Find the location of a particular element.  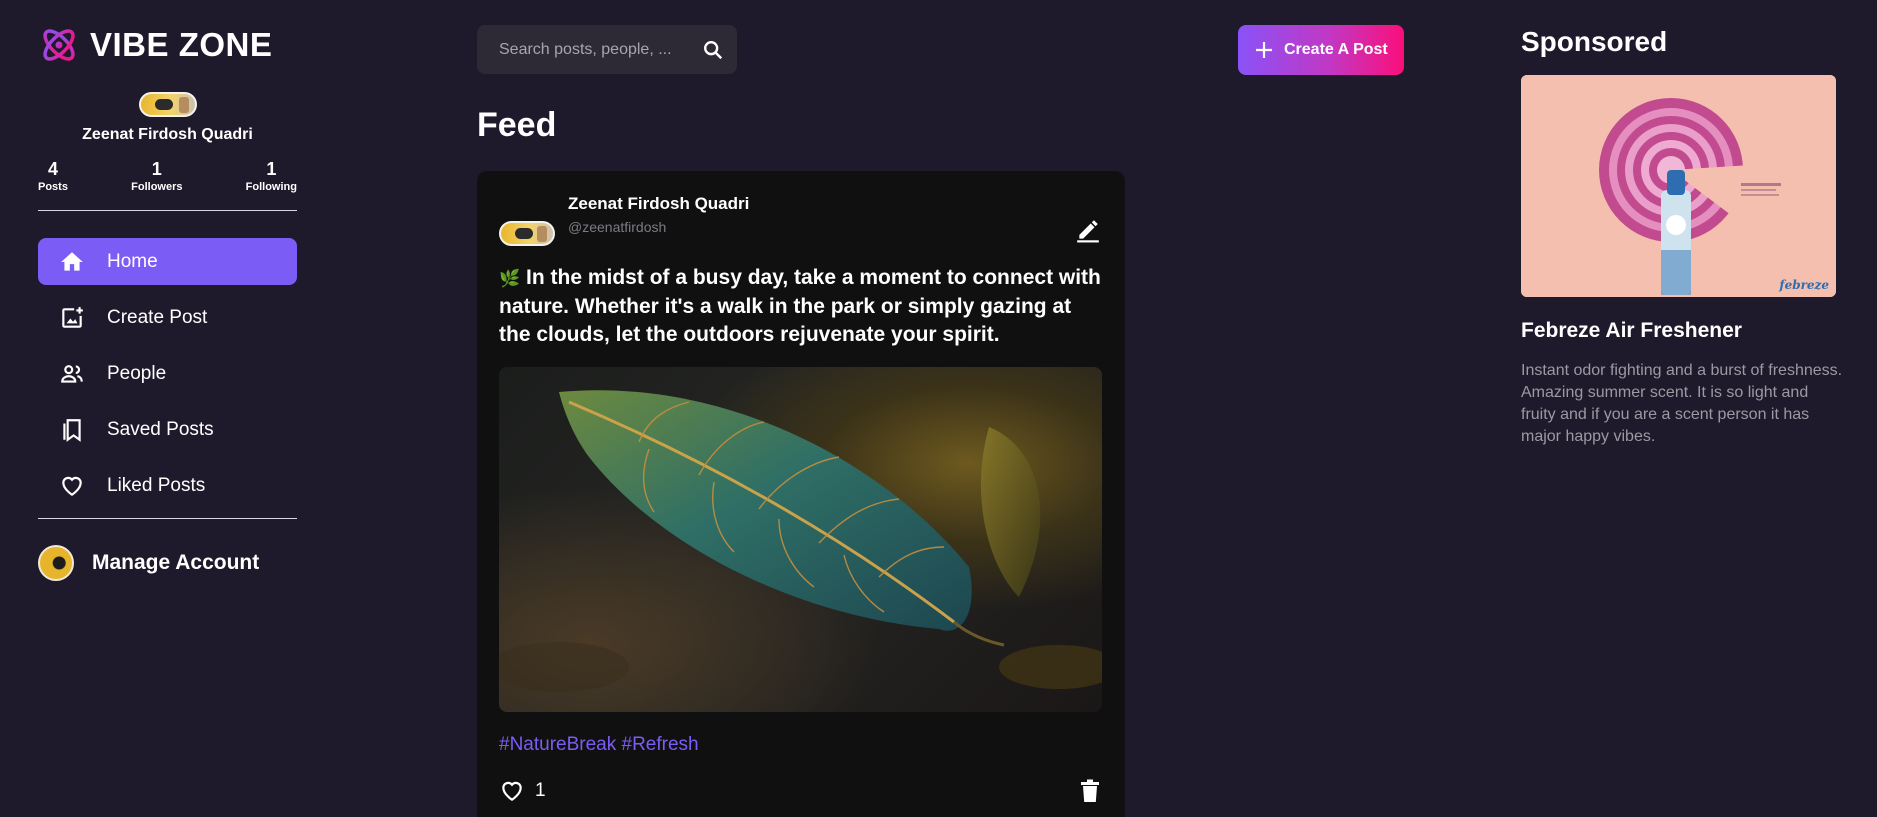

post-image is located at coordinates (800, 539).